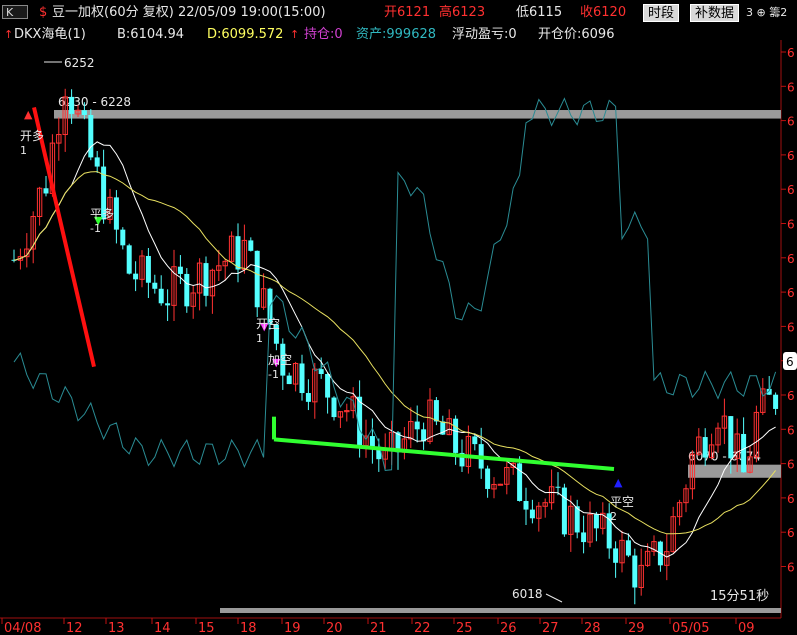 Image resolution: width=797 pixels, height=635 pixels. What do you see at coordinates (739, 596) in the screenshot?
I see `countdown-timer: 15分51秒` at bounding box center [739, 596].